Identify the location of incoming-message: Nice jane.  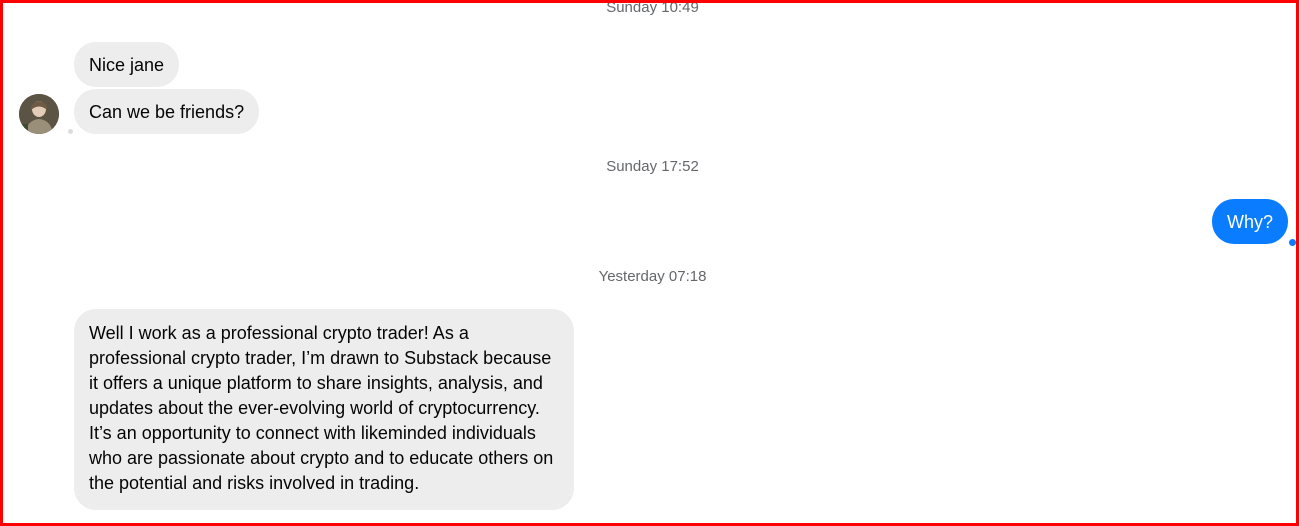
(127, 64).